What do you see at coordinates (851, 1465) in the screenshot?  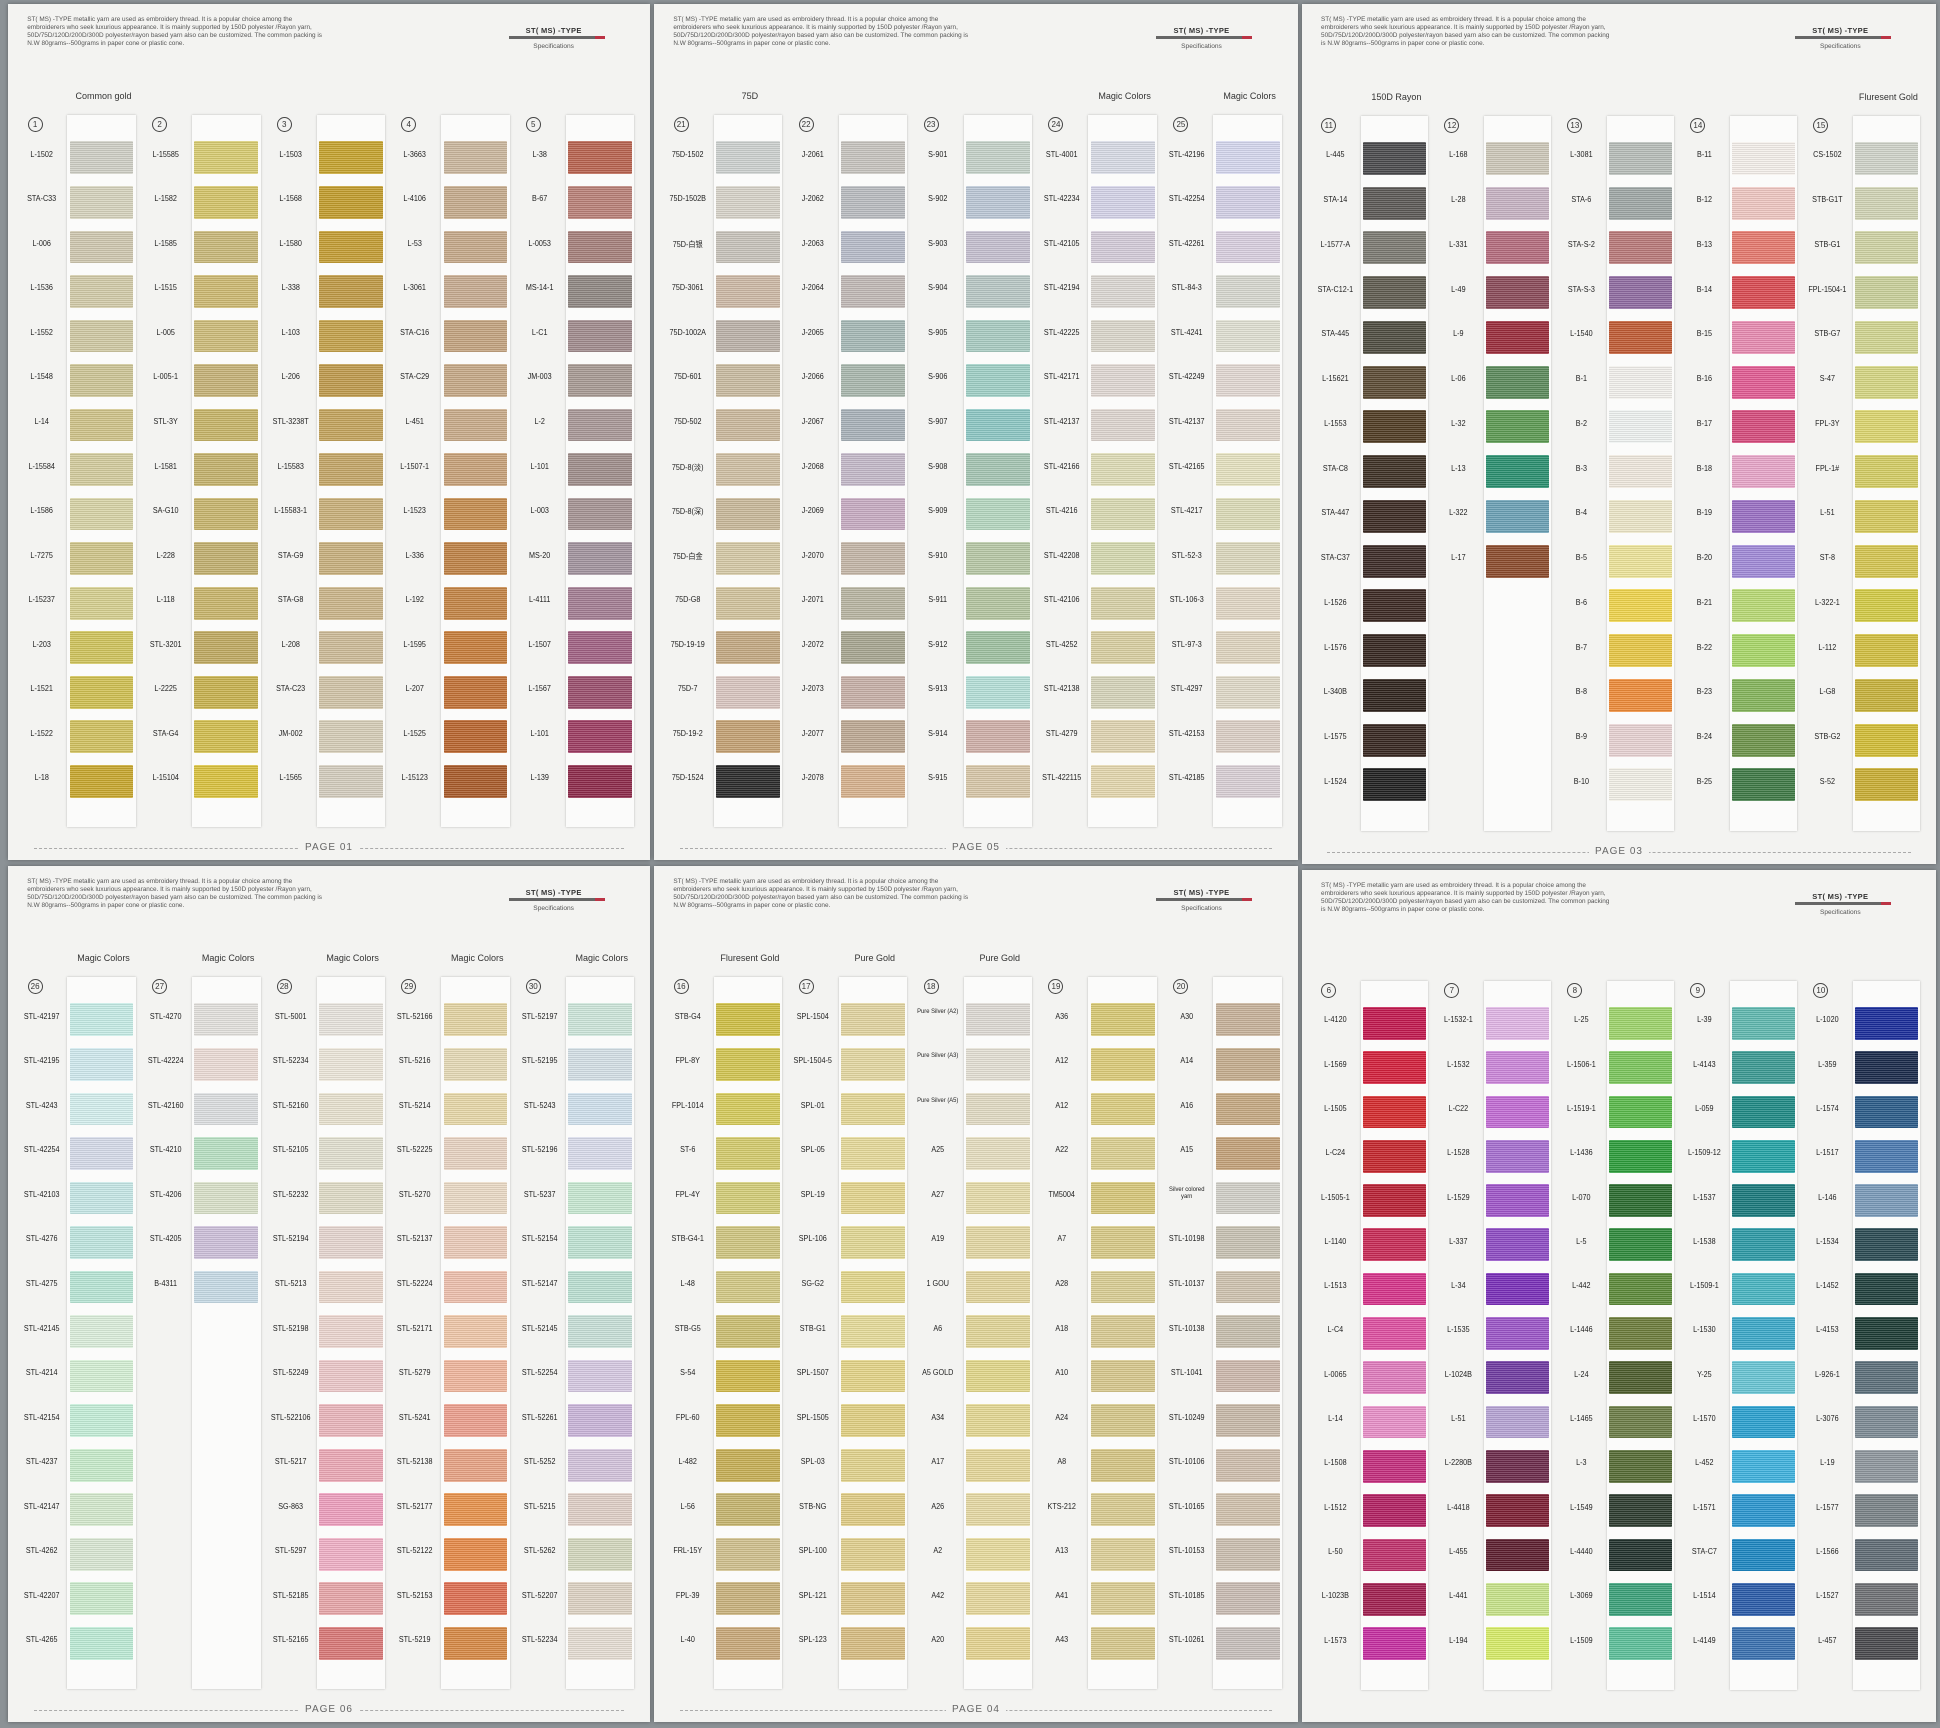 I see `color-row: SPL-03` at bounding box center [851, 1465].